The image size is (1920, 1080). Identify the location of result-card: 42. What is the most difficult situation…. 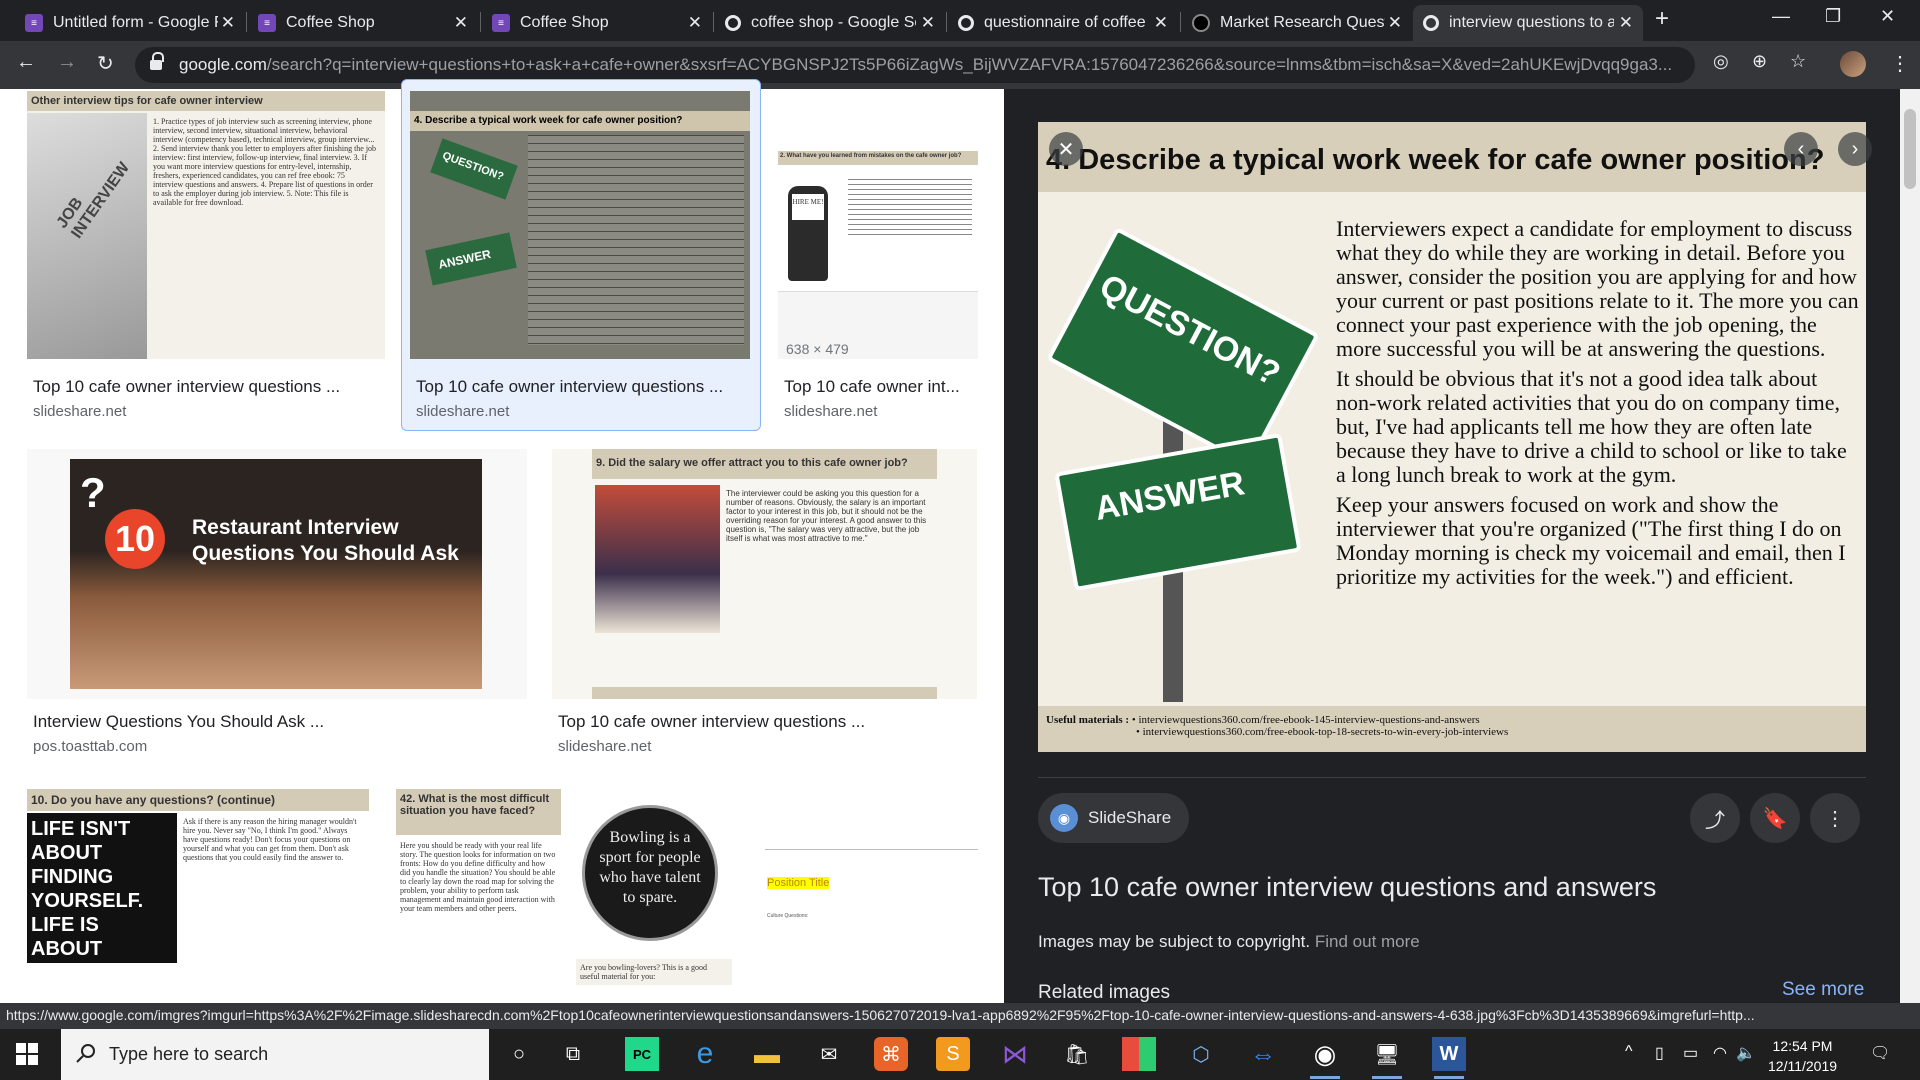
(566, 896).